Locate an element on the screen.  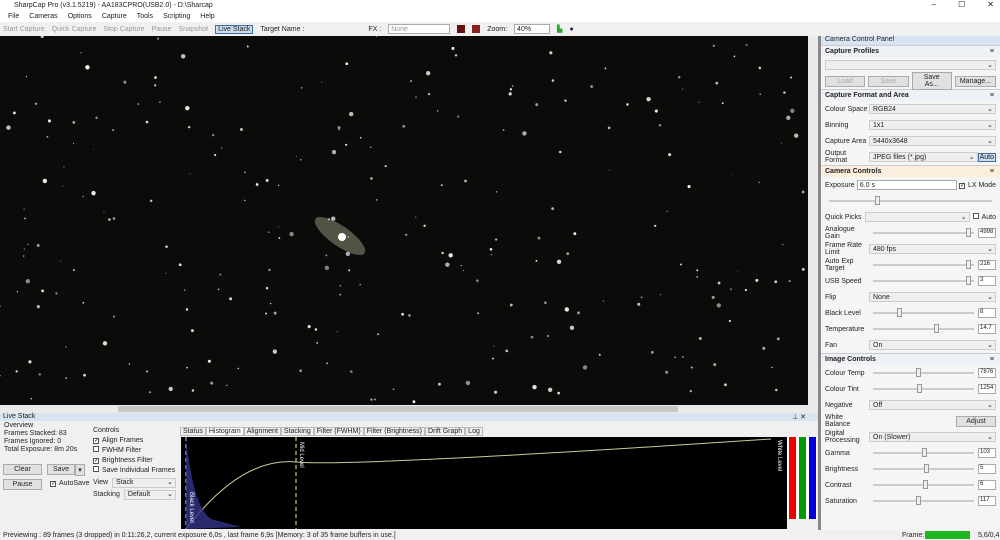
aet-slider is located at coordinates (923, 264).